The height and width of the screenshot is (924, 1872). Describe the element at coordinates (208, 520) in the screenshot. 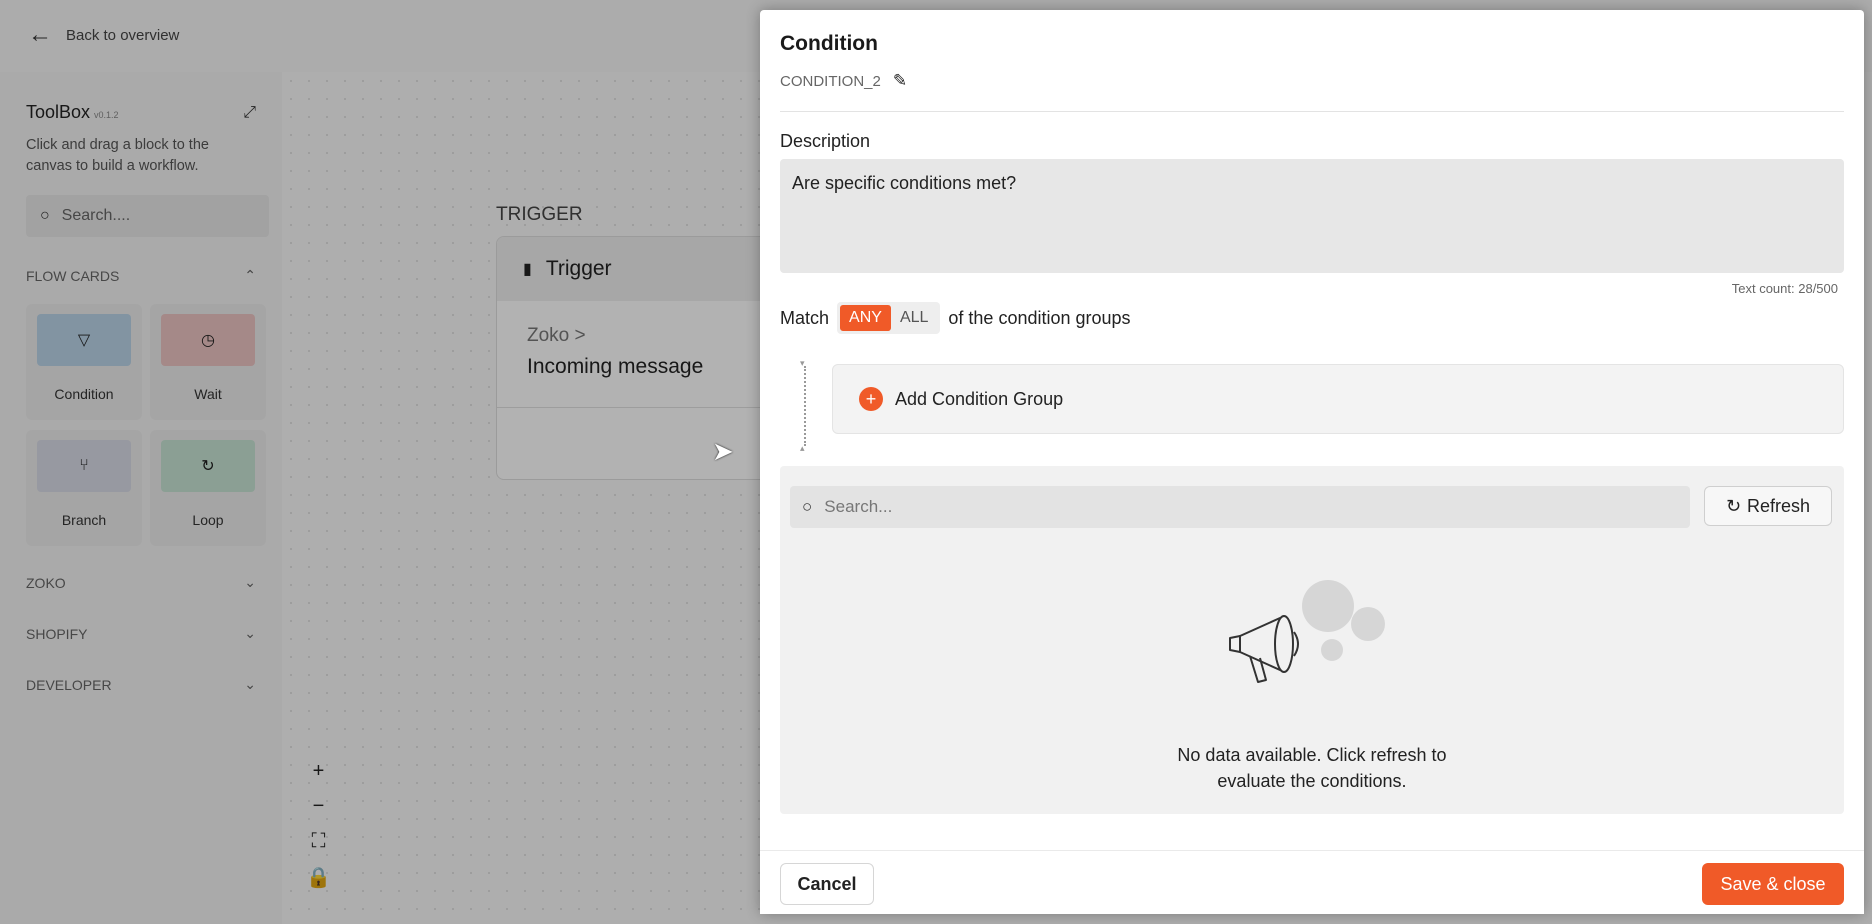

I see `card-label: Loop` at that location.